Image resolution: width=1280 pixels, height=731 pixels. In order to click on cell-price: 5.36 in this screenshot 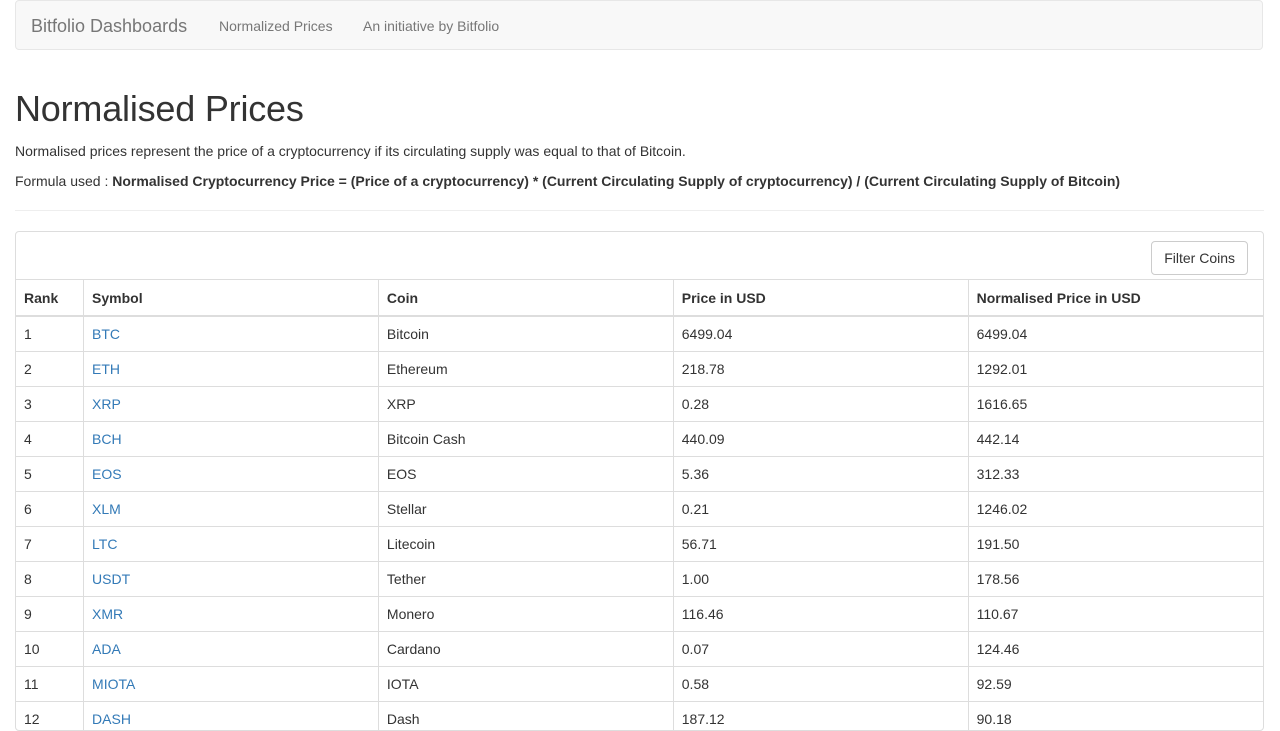, I will do `click(820, 474)`.